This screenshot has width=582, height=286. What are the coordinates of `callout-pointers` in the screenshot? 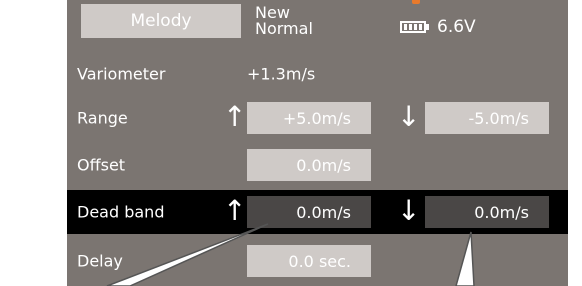 It's located at (290, 254).